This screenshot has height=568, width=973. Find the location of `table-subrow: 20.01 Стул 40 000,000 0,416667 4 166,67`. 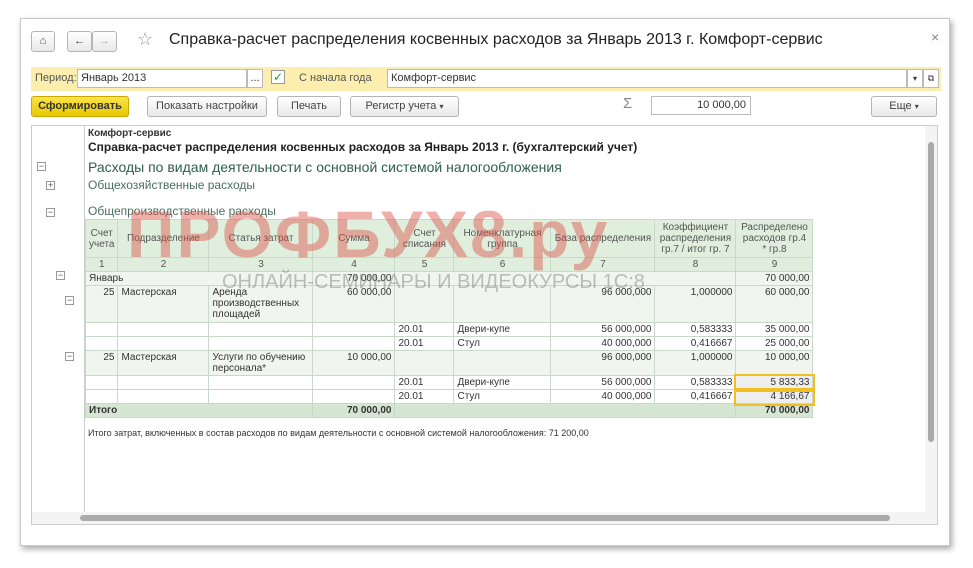

table-subrow: 20.01 Стул 40 000,000 0,416667 4 166,67 is located at coordinates (449, 396).